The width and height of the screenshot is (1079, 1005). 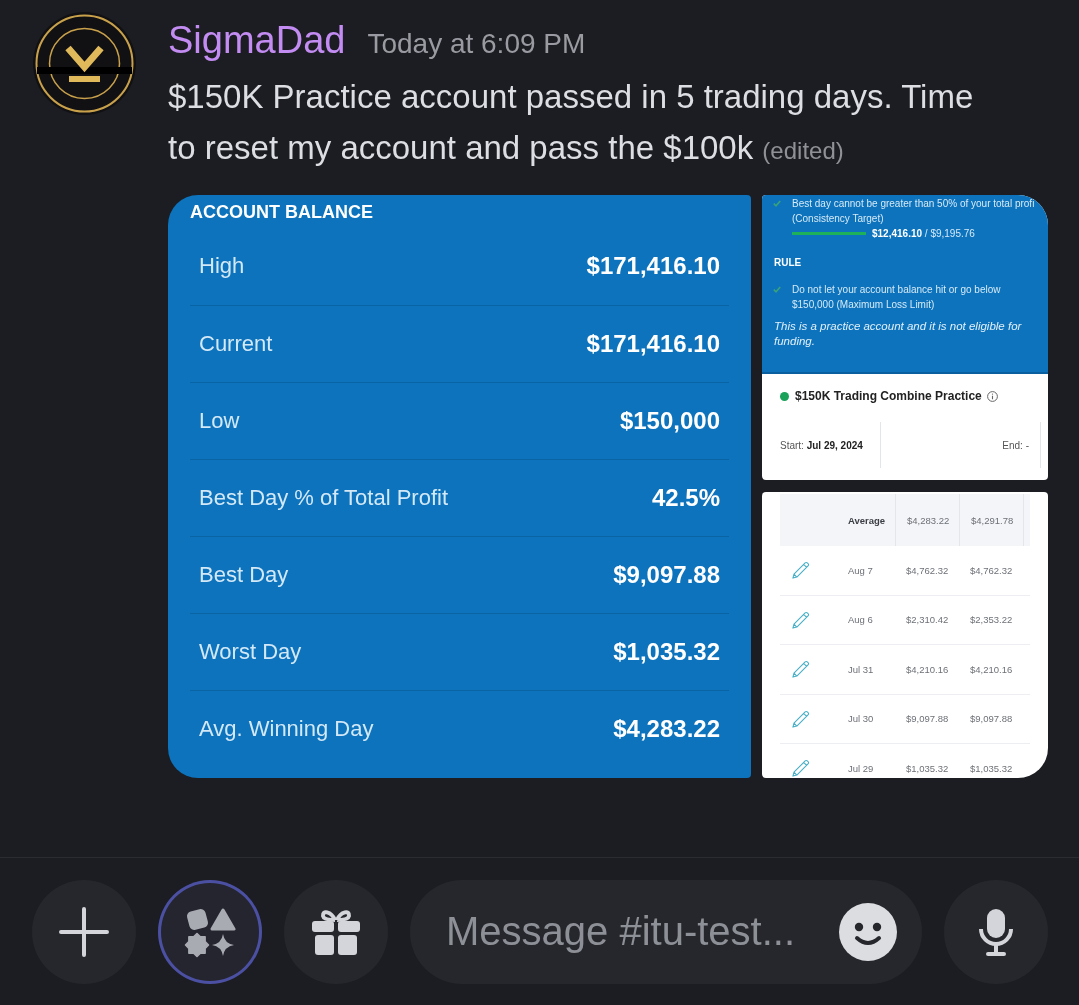 What do you see at coordinates (897, 297) in the screenshot?
I see `rule-text: Do not let your account balance hit or go below $150,000 (Maximum Loss Limit)` at bounding box center [897, 297].